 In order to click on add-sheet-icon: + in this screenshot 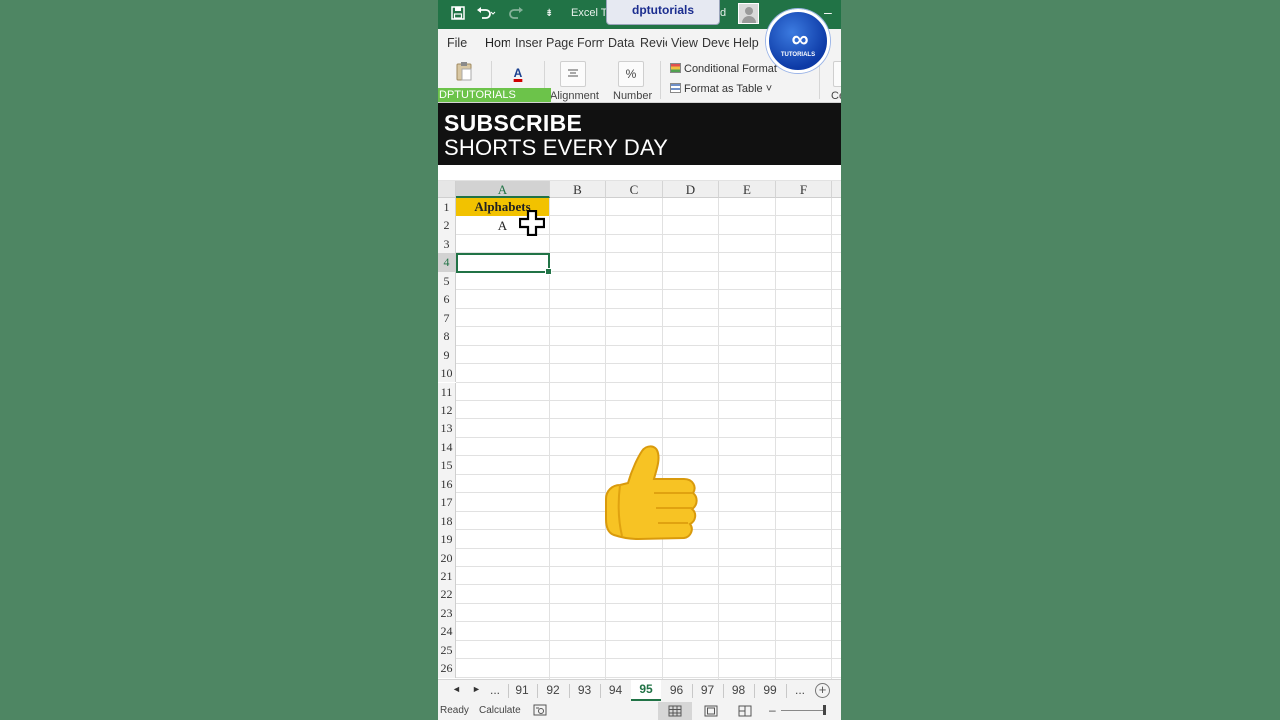, I will do `click(822, 690)`.